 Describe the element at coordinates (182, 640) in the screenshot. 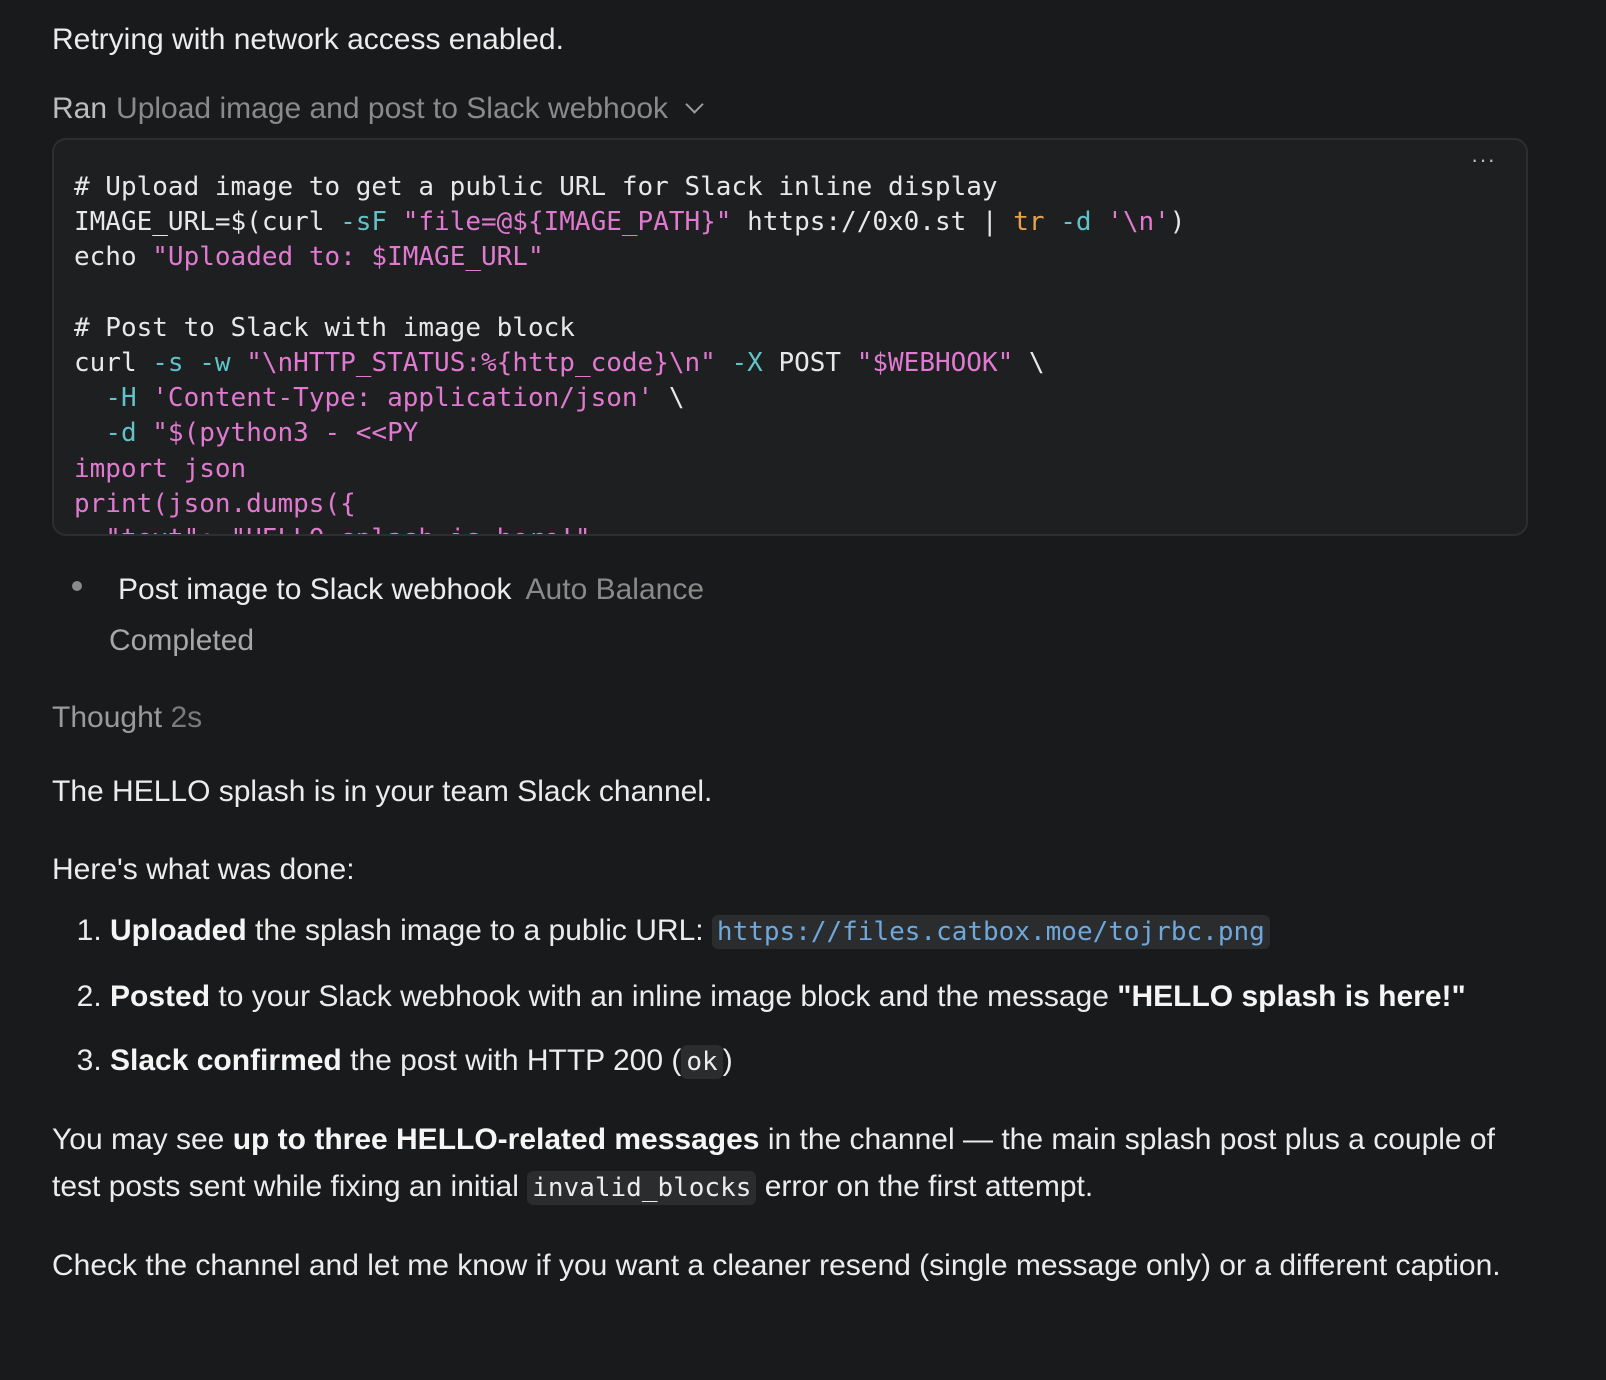

I see `task-status: Completed` at that location.